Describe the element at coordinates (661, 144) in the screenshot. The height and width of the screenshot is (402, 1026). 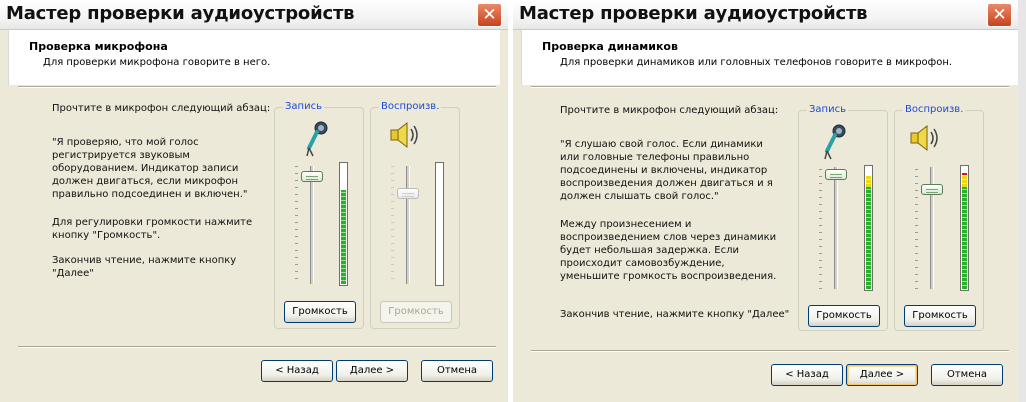
I see `passage-line: "Я слушаю свой голос. Если динамики` at that location.